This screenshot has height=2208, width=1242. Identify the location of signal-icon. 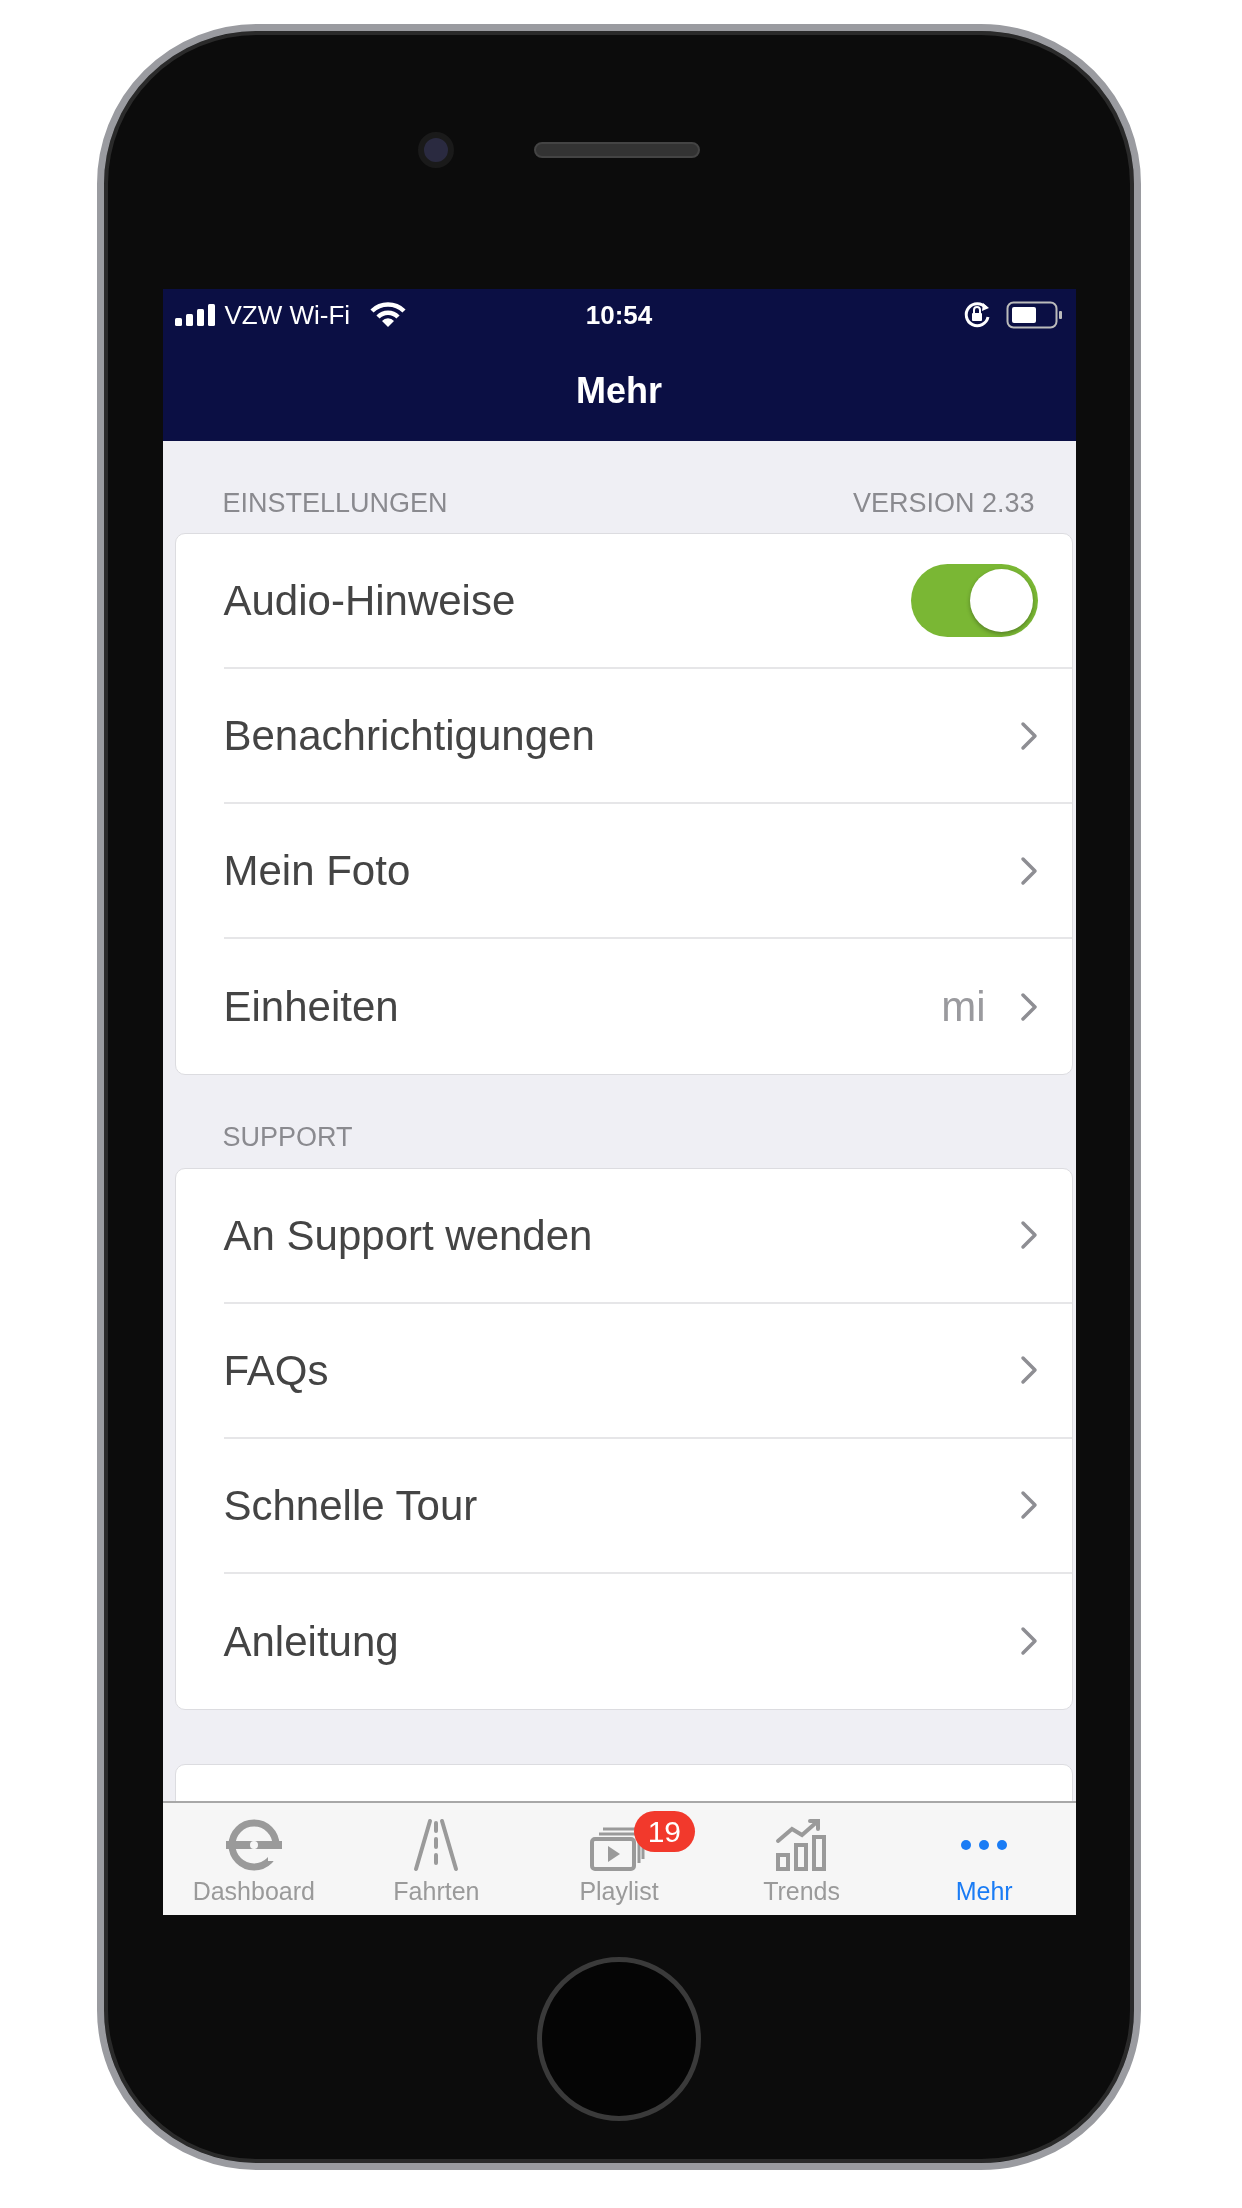
(195, 315).